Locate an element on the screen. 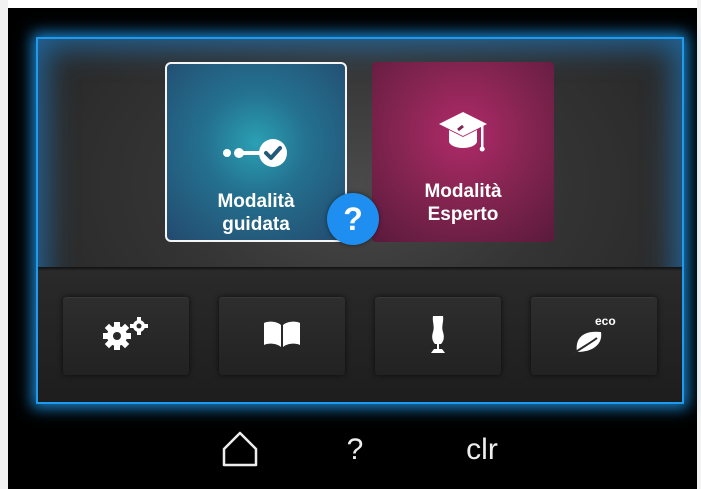  book-icon is located at coordinates (282, 336).